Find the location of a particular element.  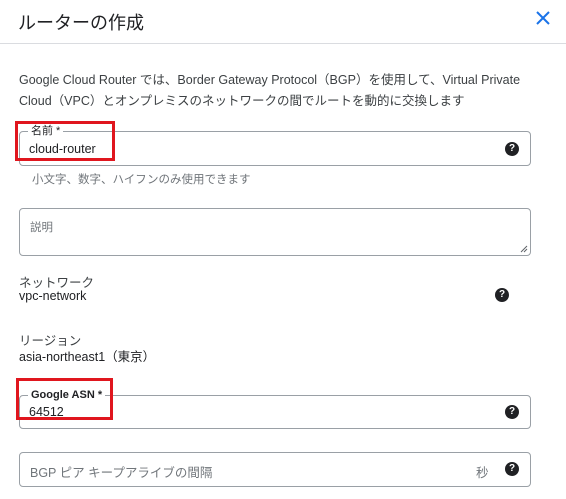

network-value: vpc-network is located at coordinates (53, 296).